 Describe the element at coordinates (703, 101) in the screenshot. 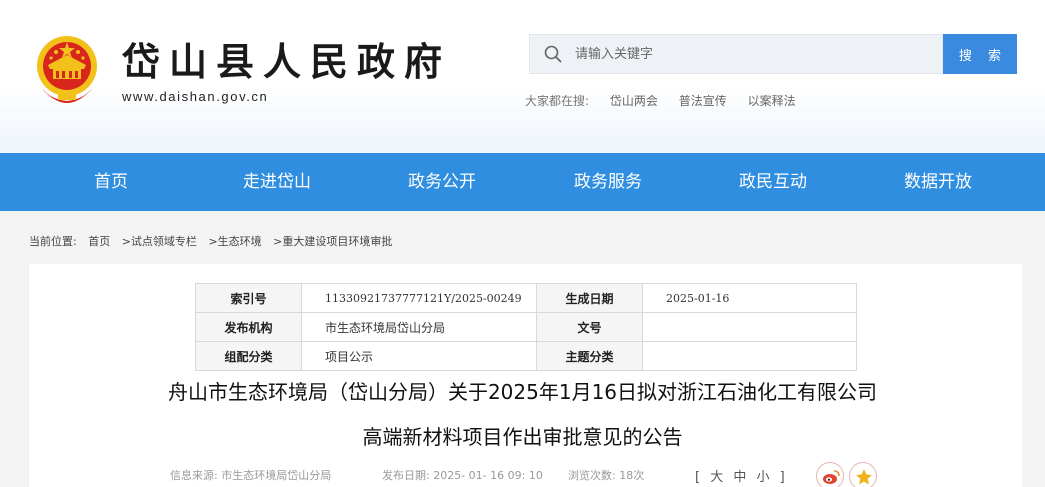

I see `hot-search-link: 普法宣传` at that location.